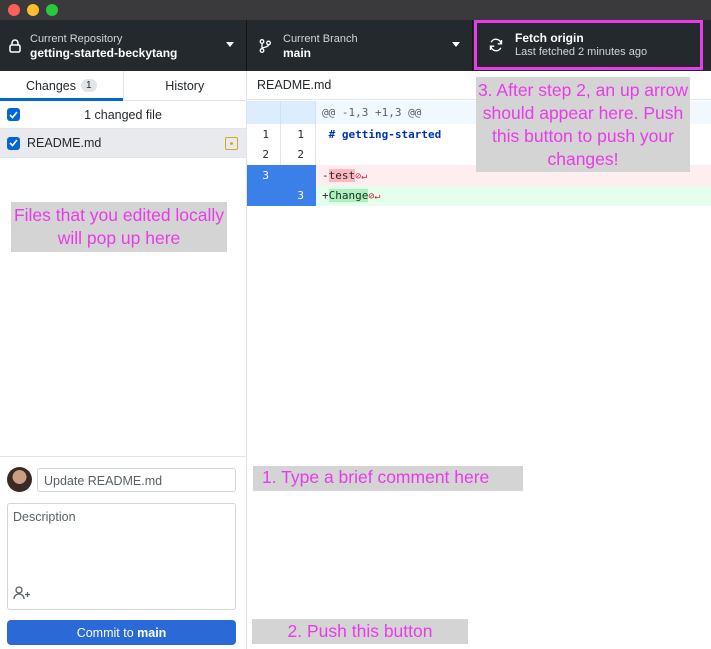  What do you see at coordinates (264, 134) in the screenshot?
I see `old-line-number: 1` at bounding box center [264, 134].